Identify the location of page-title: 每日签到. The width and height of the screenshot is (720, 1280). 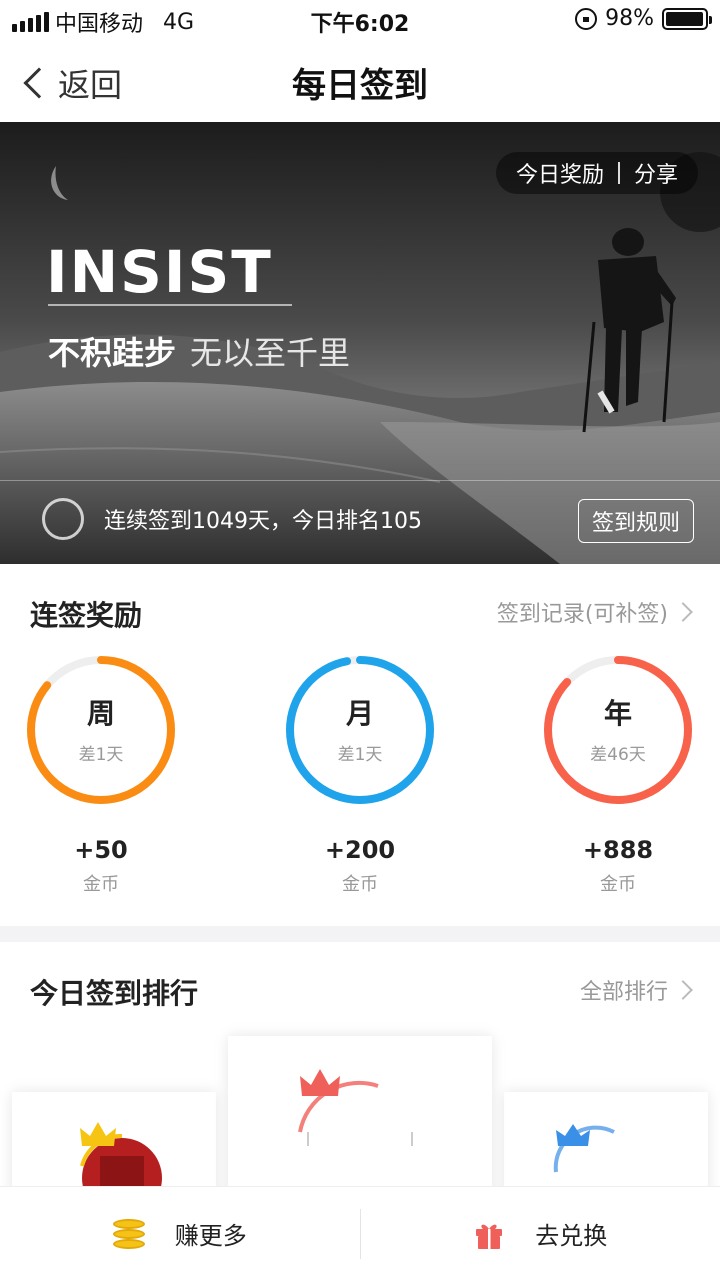
(360, 86).